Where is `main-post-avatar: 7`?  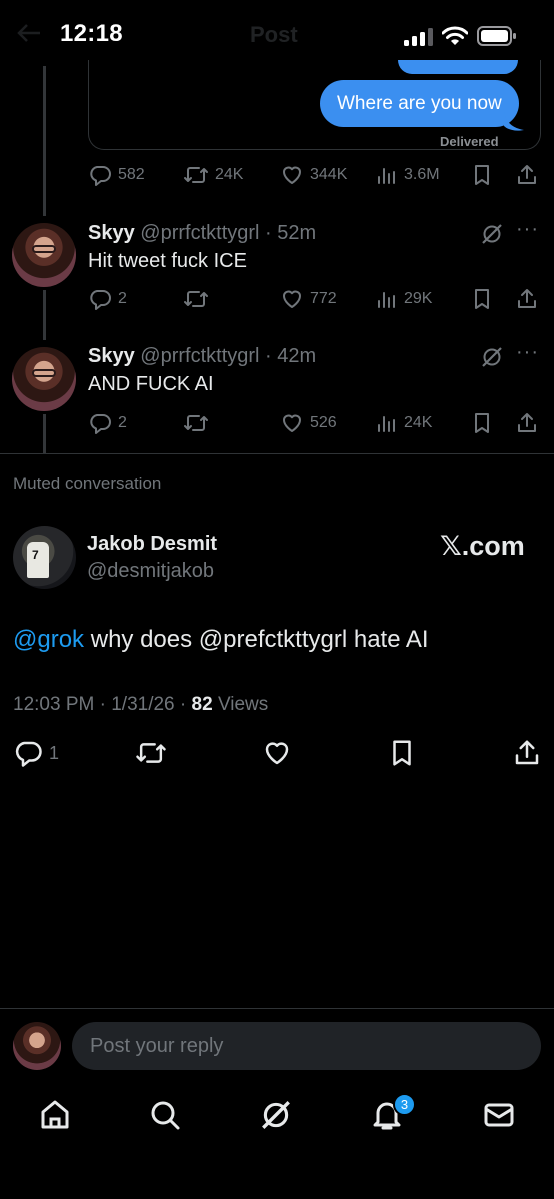
main-post-avatar: 7 is located at coordinates (44, 557).